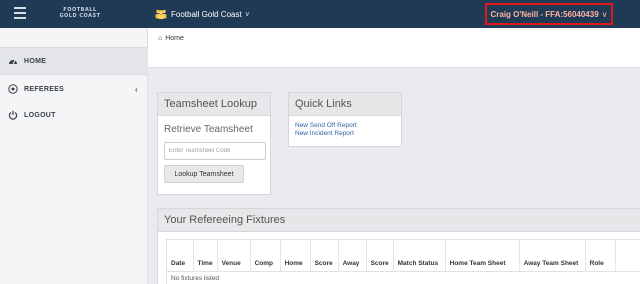 This screenshot has height=284, width=640. I want to click on column-header-comp: Comp, so click(265, 256).